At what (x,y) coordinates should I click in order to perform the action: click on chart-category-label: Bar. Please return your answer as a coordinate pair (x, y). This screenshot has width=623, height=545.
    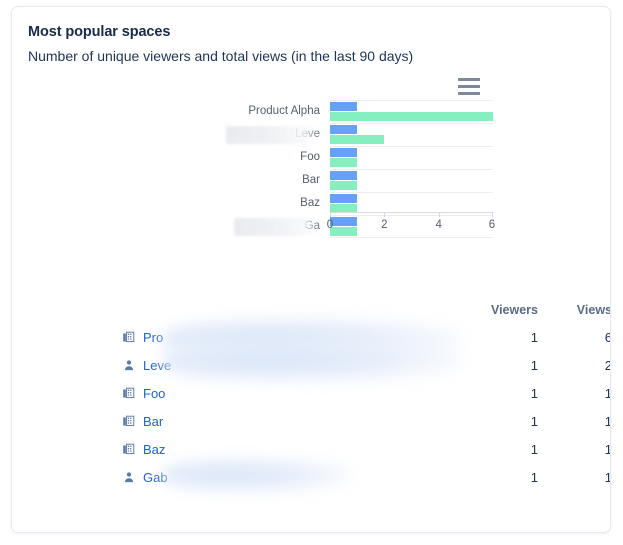
    Looking at the image, I should click on (311, 180).